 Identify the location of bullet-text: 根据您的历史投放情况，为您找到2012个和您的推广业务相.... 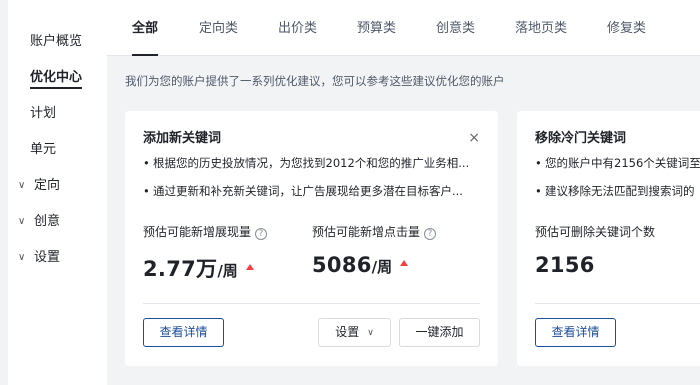
(311, 163).